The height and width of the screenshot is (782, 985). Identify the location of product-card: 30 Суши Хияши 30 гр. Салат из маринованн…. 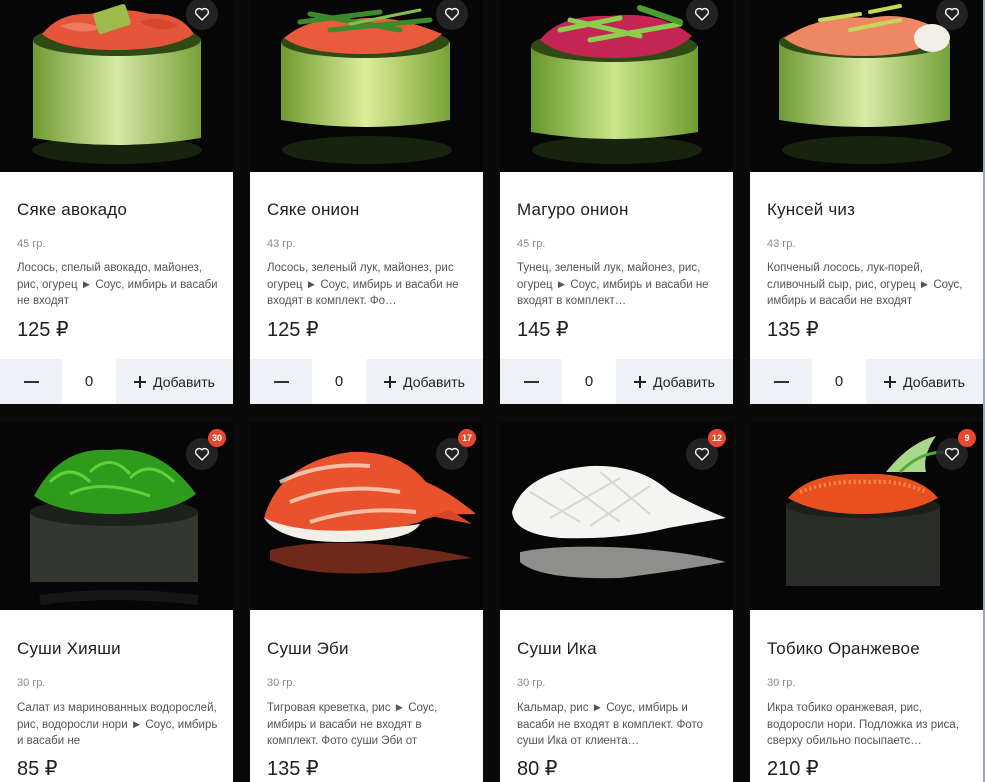
(116, 602).